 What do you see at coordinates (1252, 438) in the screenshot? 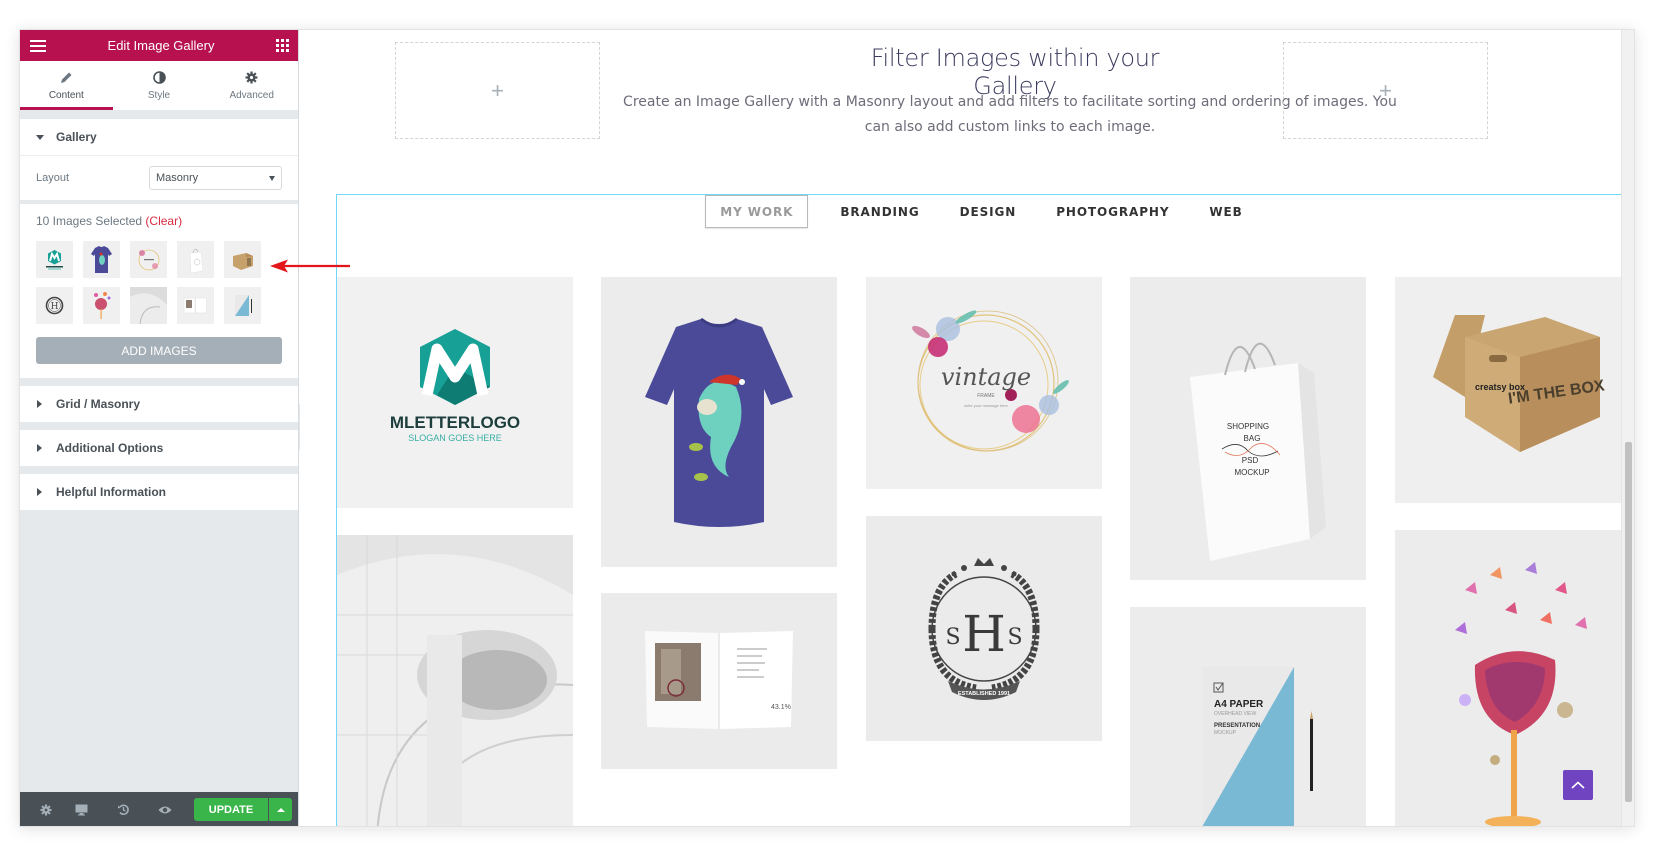
I see `bag-line-2: BAG` at bounding box center [1252, 438].